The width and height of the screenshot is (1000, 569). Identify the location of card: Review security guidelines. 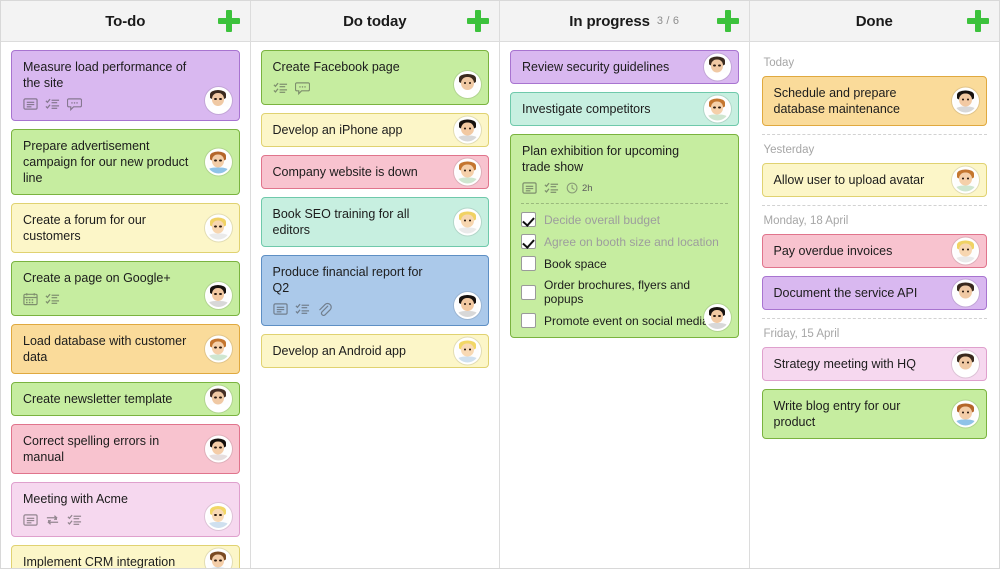
(624, 67).